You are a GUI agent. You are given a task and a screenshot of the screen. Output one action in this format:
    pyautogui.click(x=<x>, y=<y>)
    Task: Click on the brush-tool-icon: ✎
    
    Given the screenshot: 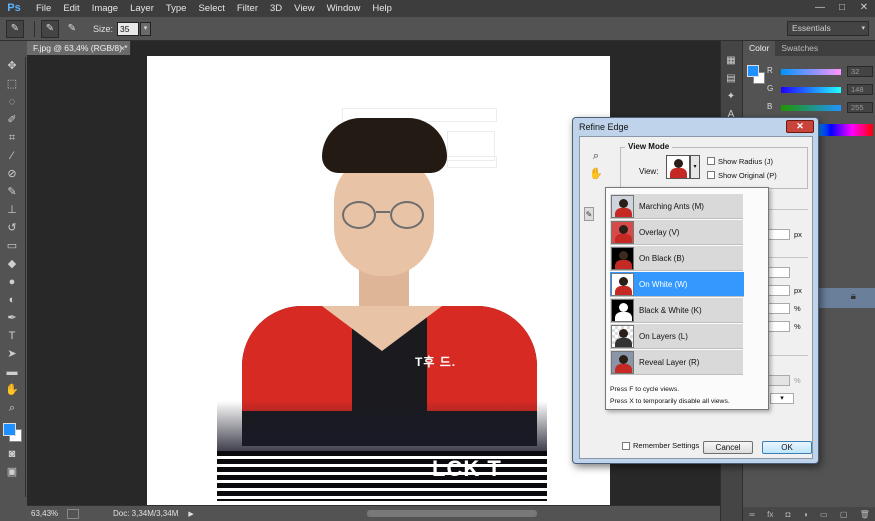 What is the action you would take?
    pyautogui.click(x=12, y=192)
    